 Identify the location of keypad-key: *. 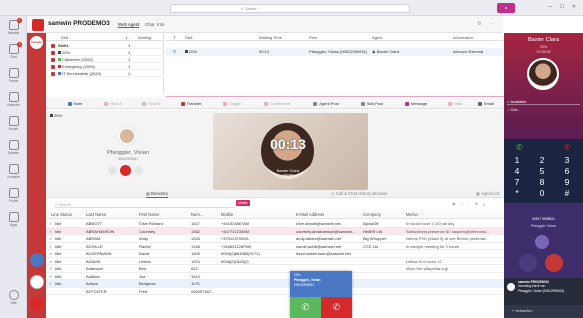
(517, 193).